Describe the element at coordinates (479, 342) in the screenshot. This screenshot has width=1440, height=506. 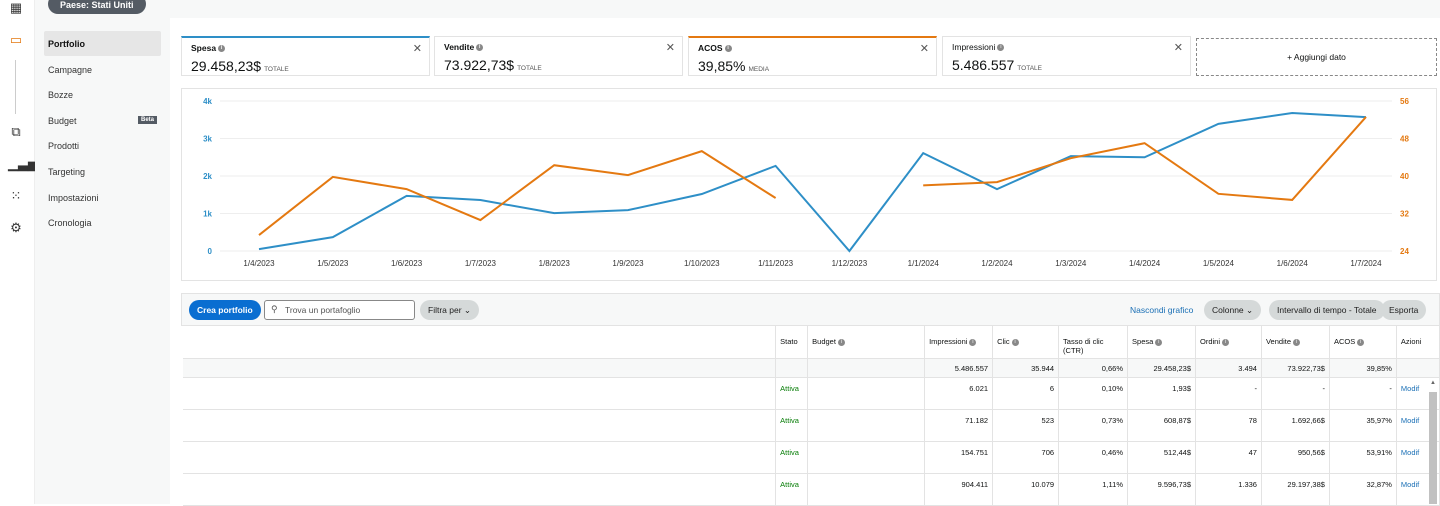
I see `column-header` at that location.